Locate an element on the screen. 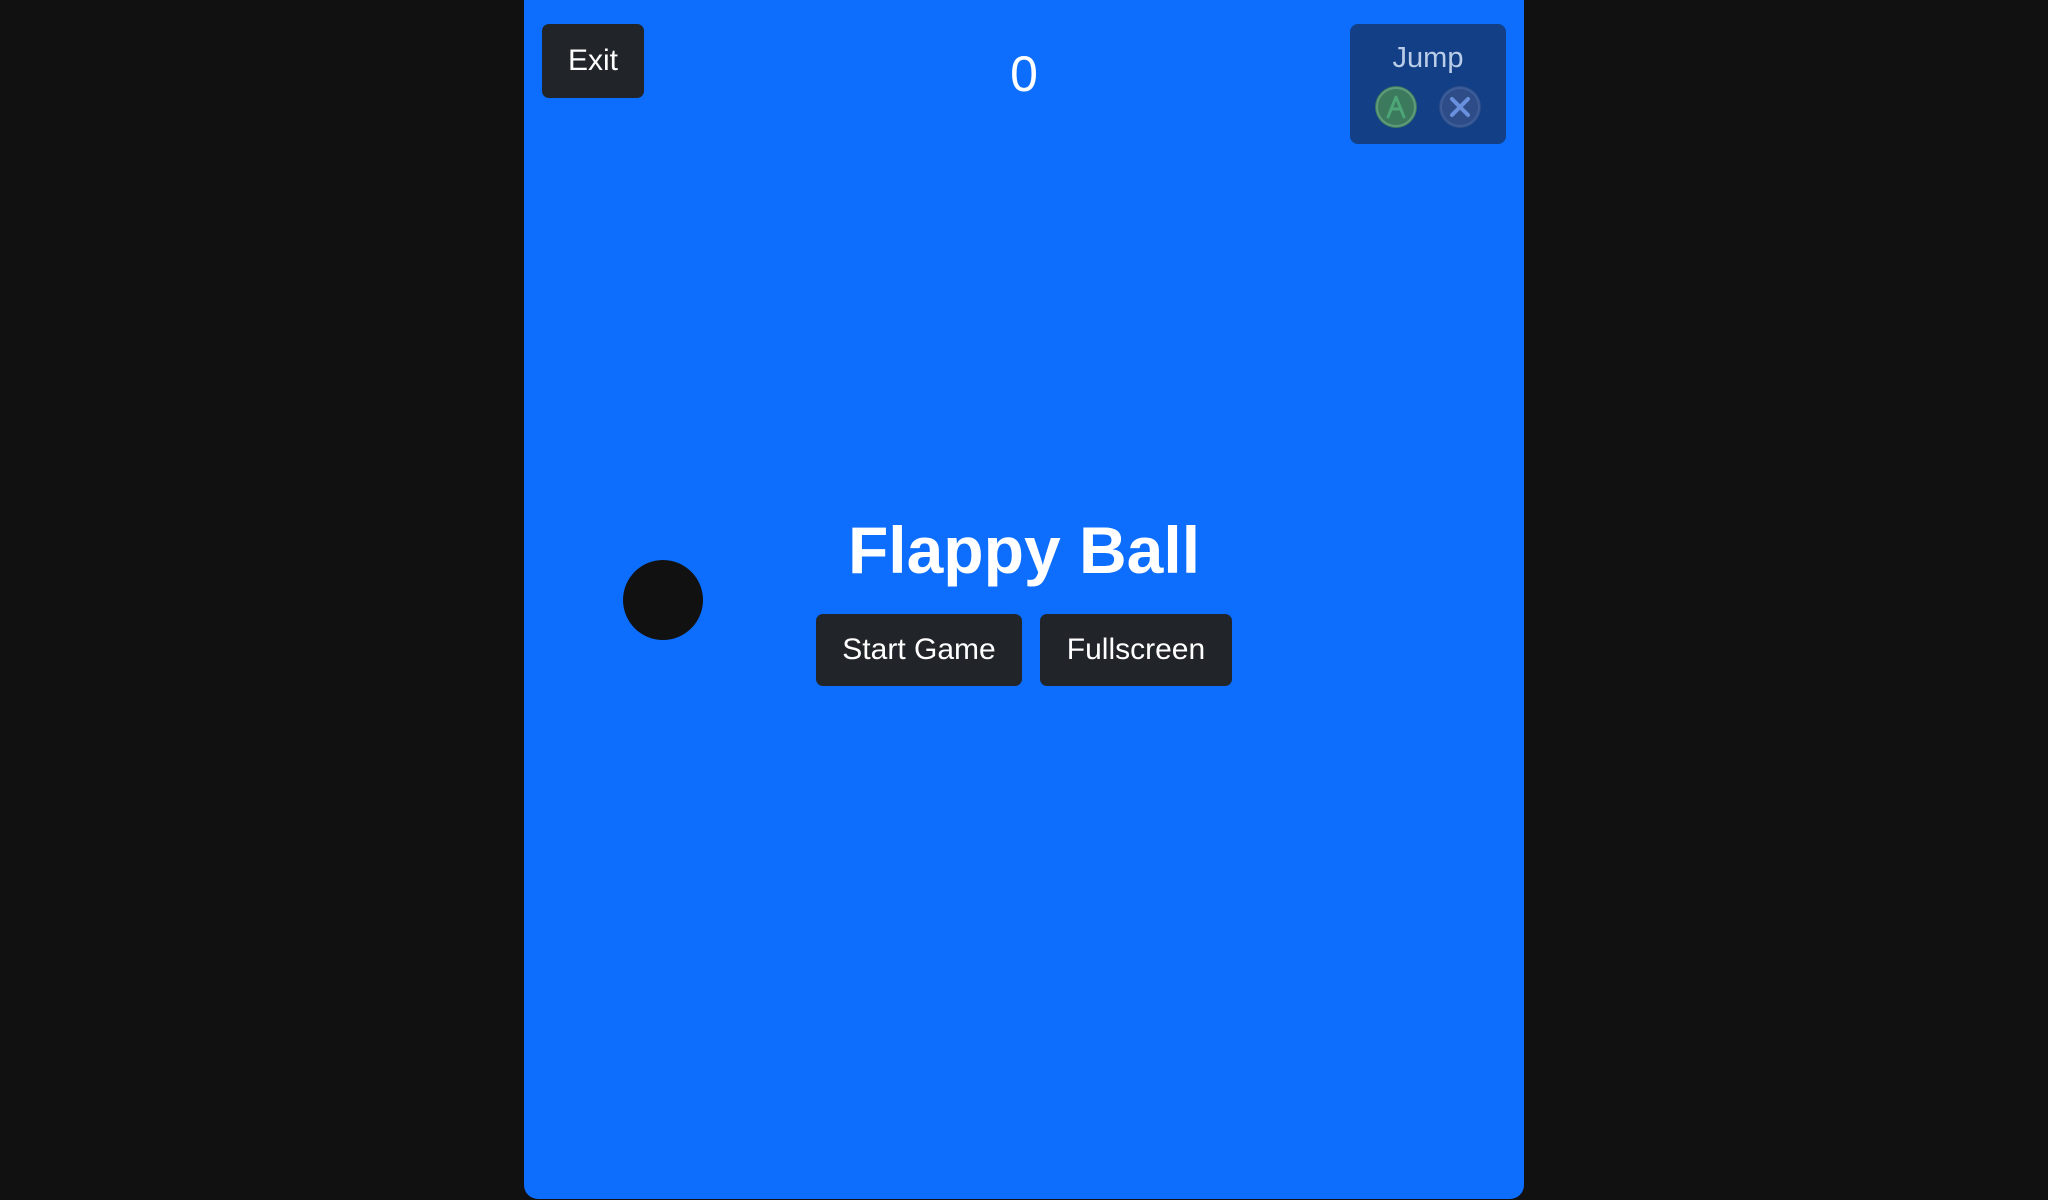 Image resolution: width=2048 pixels, height=1200 pixels. game-title: Flappy Ball is located at coordinates (1024, 550).